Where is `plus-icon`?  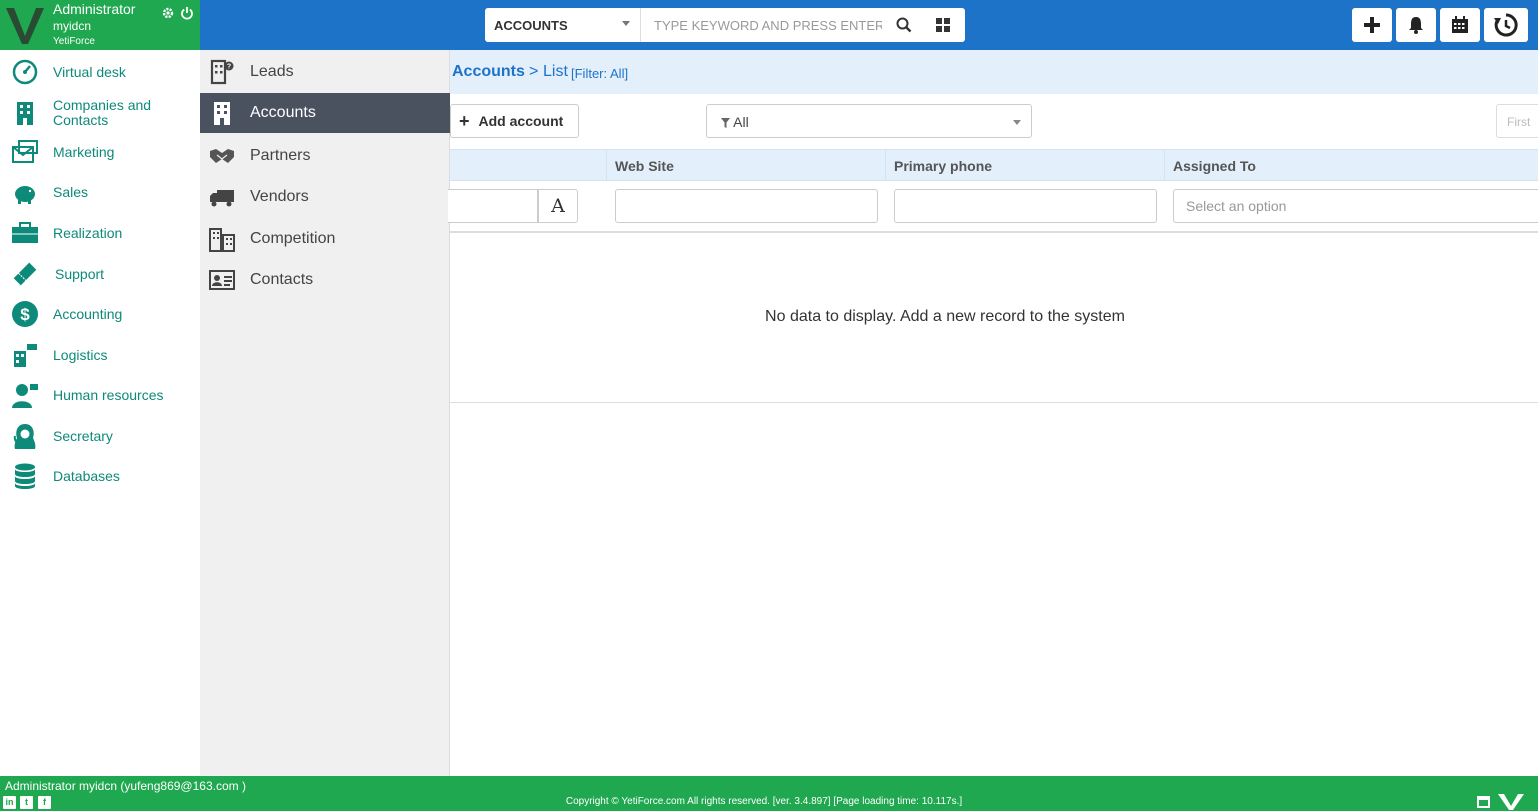
plus-icon is located at coordinates (1372, 25).